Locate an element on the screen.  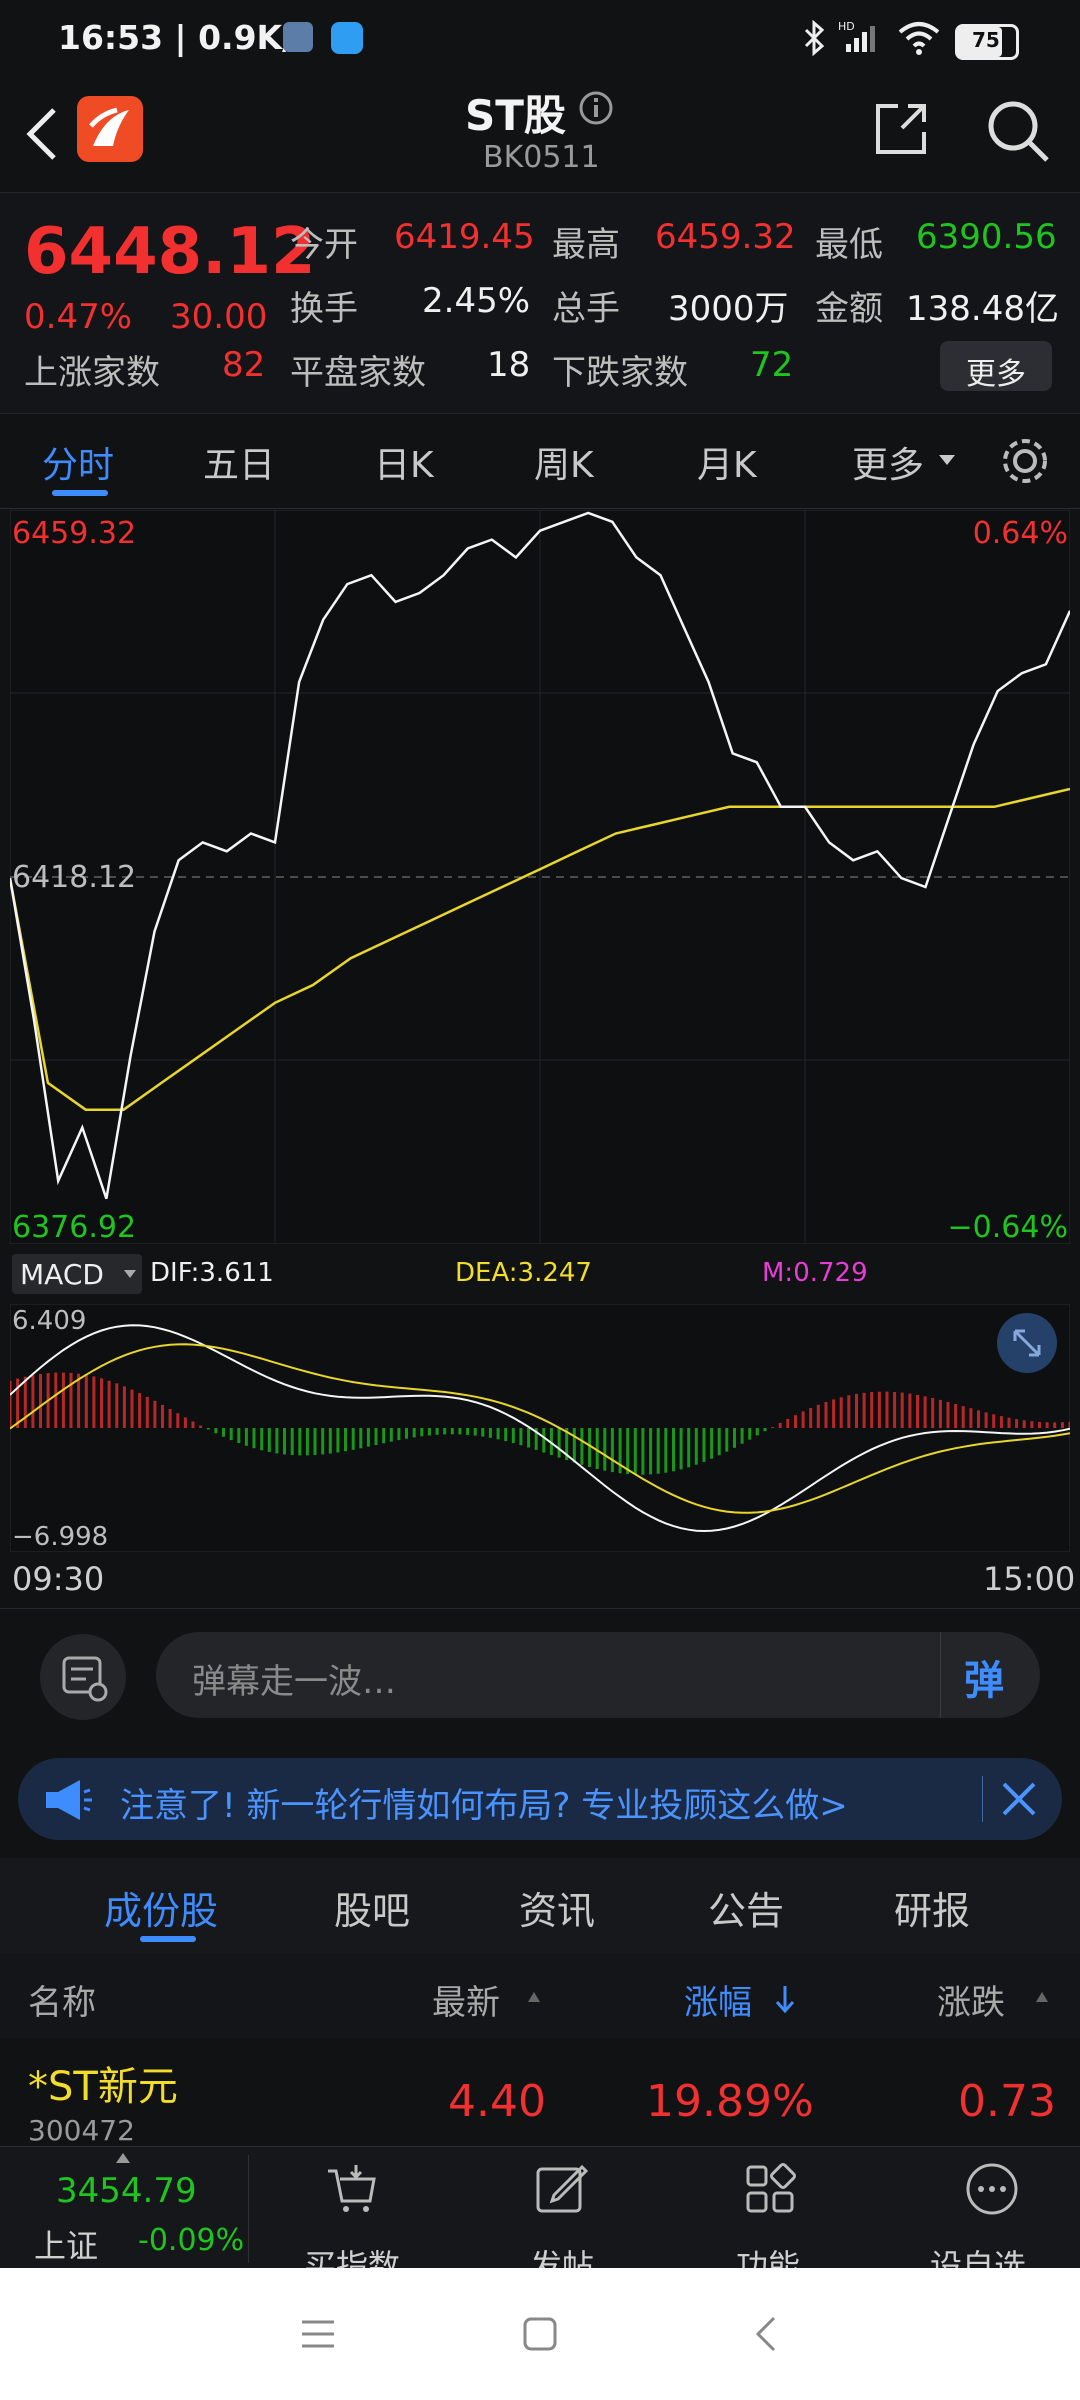
table-row: *ST新元 300472 4.40 19.89% 0.73 is located at coordinates (540, 2095).